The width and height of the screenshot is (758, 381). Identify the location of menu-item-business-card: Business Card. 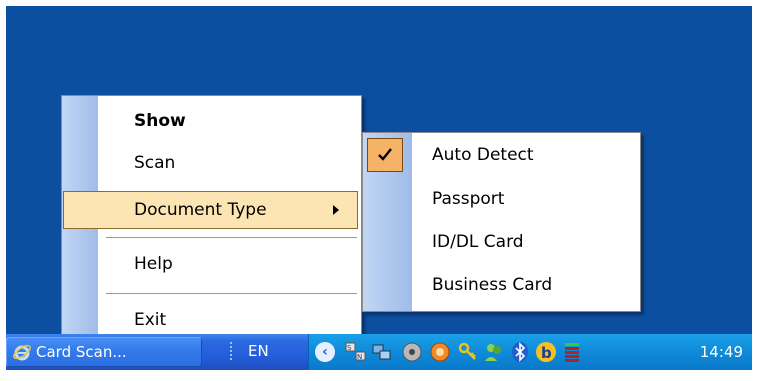
(501, 285).